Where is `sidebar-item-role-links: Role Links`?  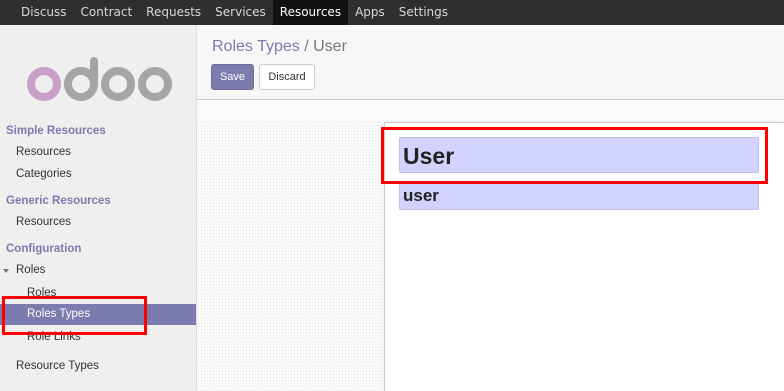
sidebar-item-role-links: Role Links is located at coordinates (54, 337).